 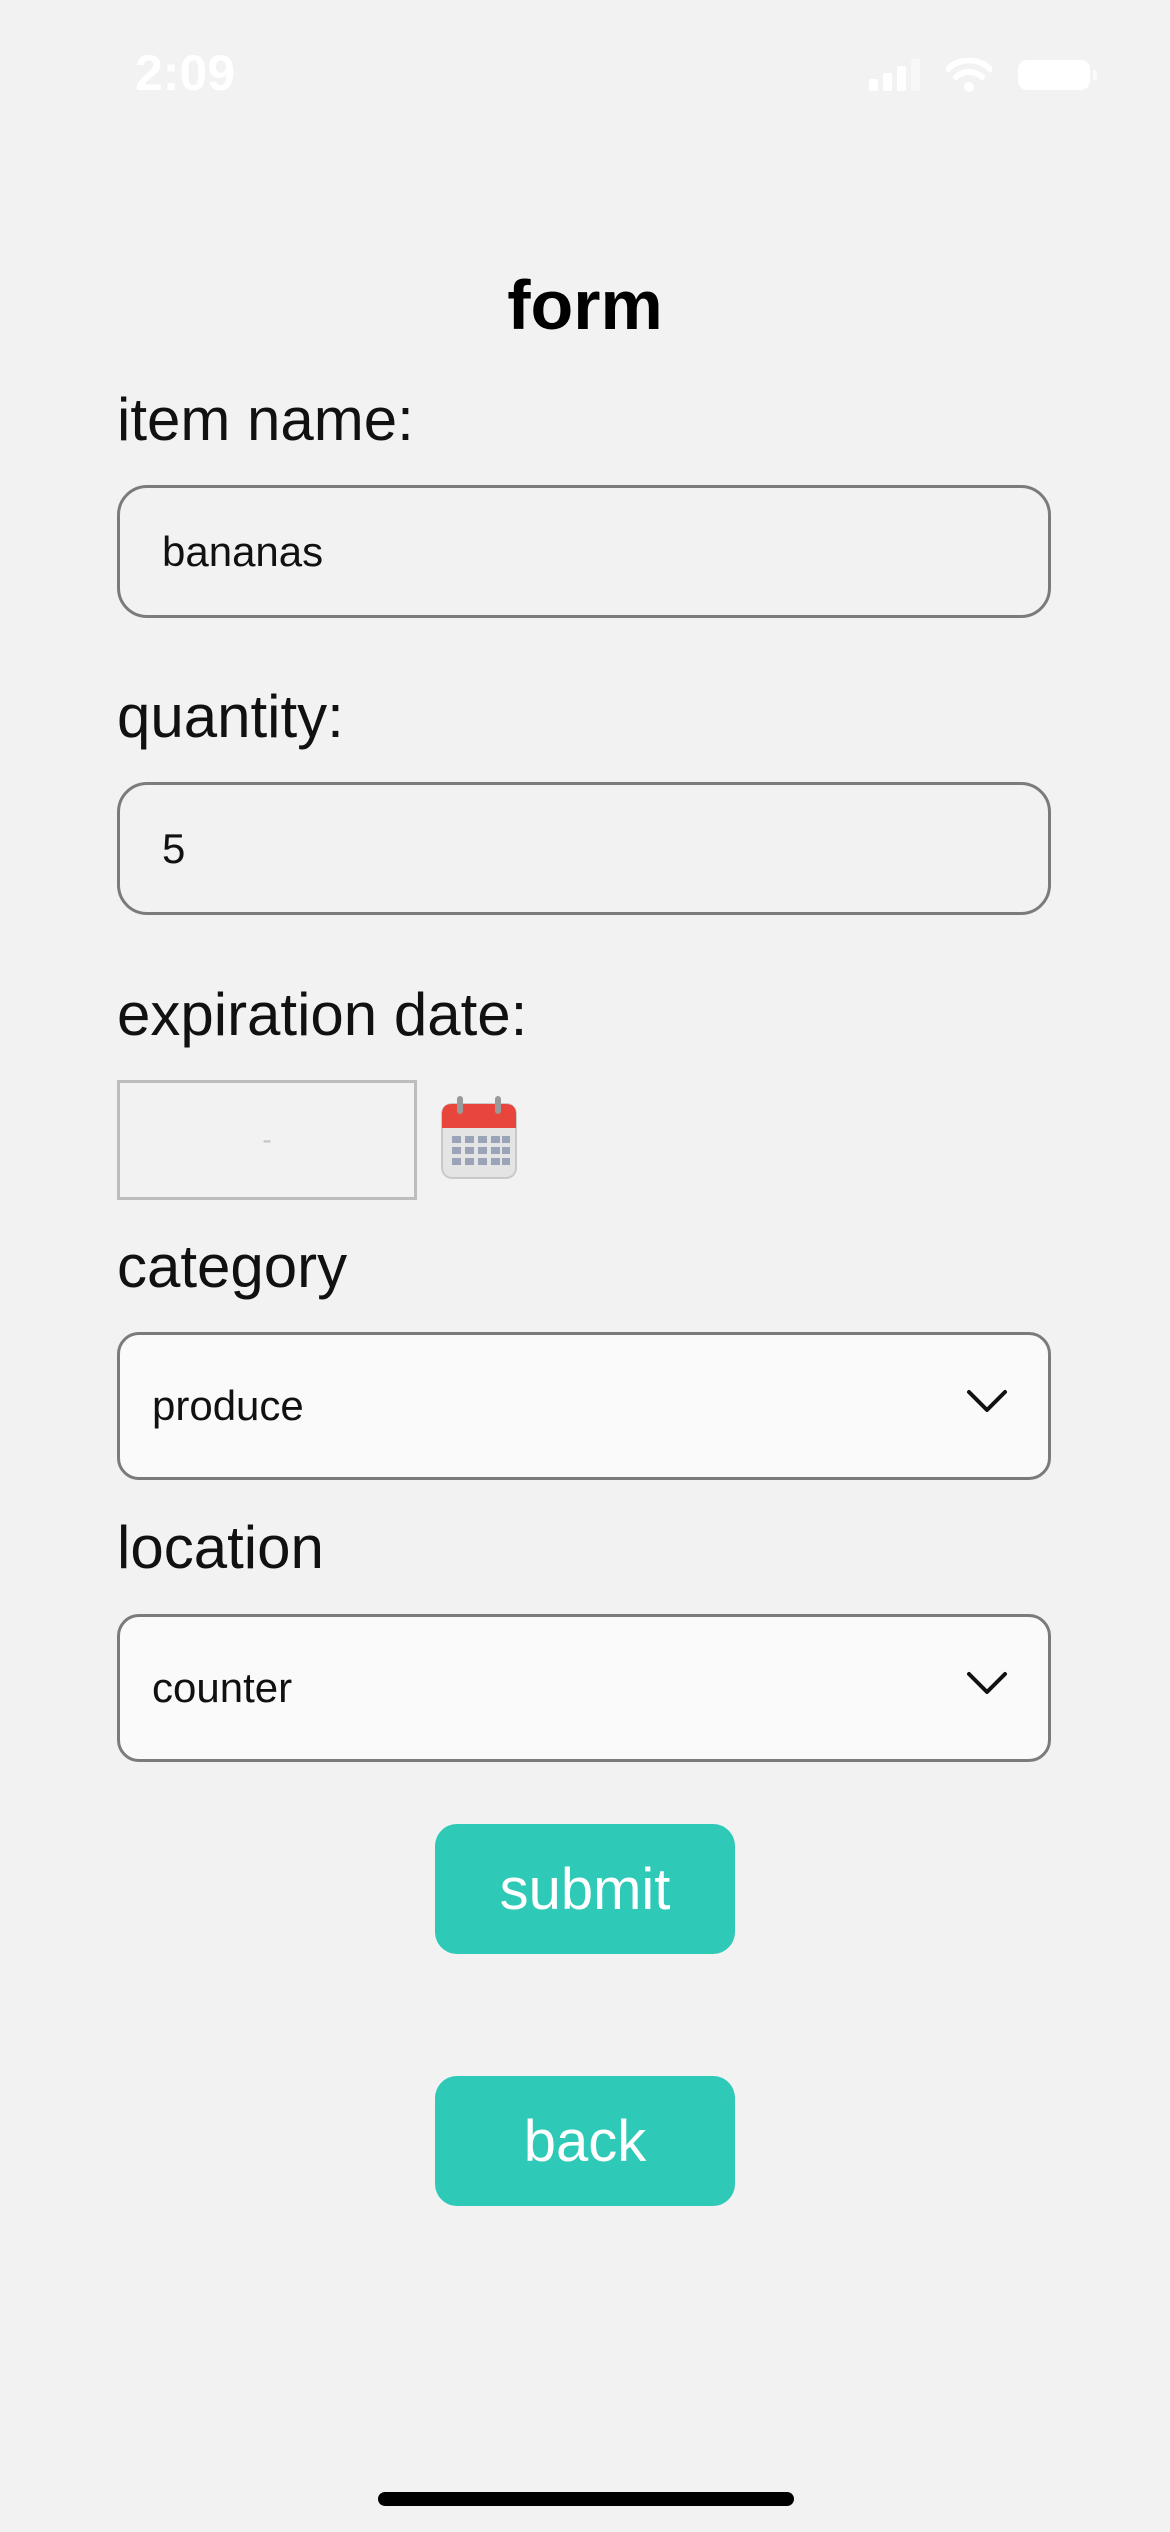 What do you see at coordinates (585, 2141) in the screenshot?
I see `back-button: back` at bounding box center [585, 2141].